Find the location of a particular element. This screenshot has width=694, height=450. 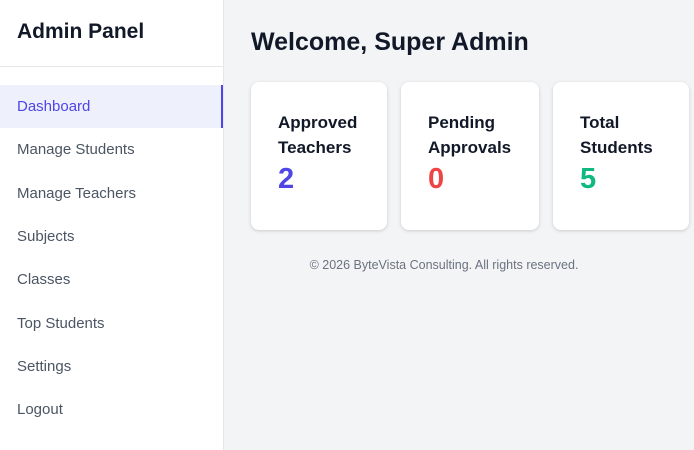

sidebar-item-manage-teachers: Manage Teachers is located at coordinates (111, 193).